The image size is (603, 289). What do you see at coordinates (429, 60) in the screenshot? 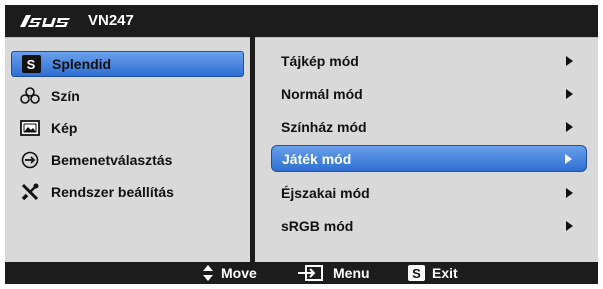
I see `submenu-item-tajkep-mod: Tájkép mód` at bounding box center [429, 60].